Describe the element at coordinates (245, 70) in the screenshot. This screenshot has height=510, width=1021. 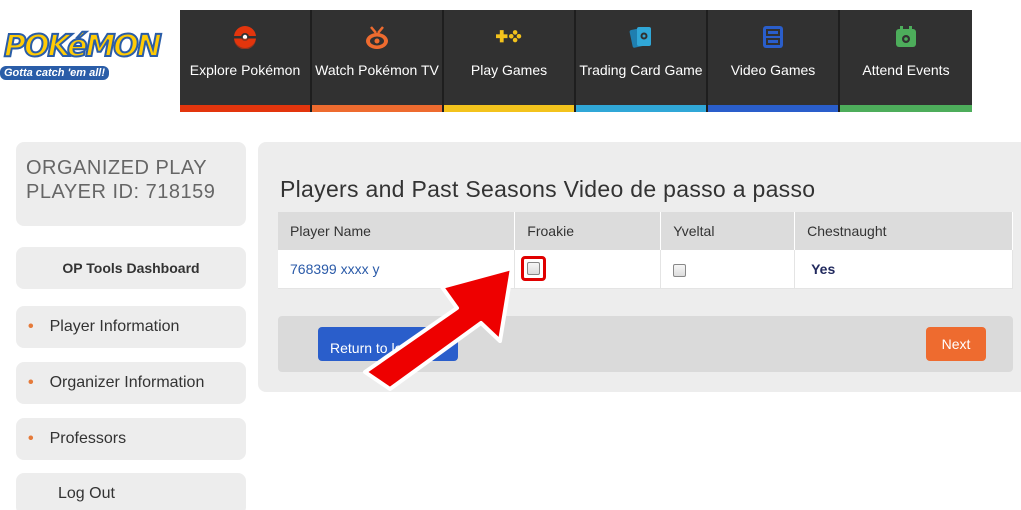
I see `nav-label: Explore Pokémon` at that location.